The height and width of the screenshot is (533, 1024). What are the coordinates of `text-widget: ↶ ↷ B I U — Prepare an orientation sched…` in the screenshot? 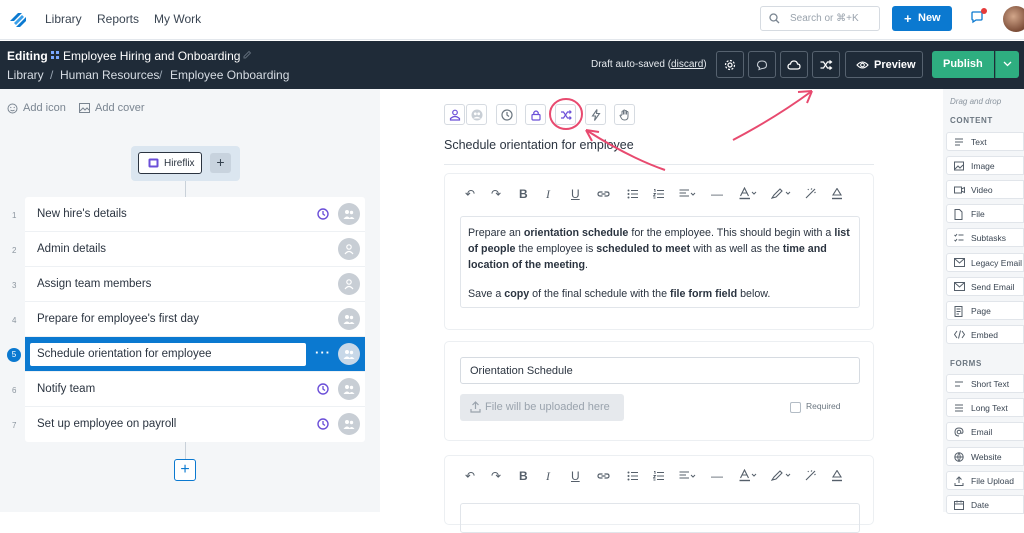 It's located at (659, 251).